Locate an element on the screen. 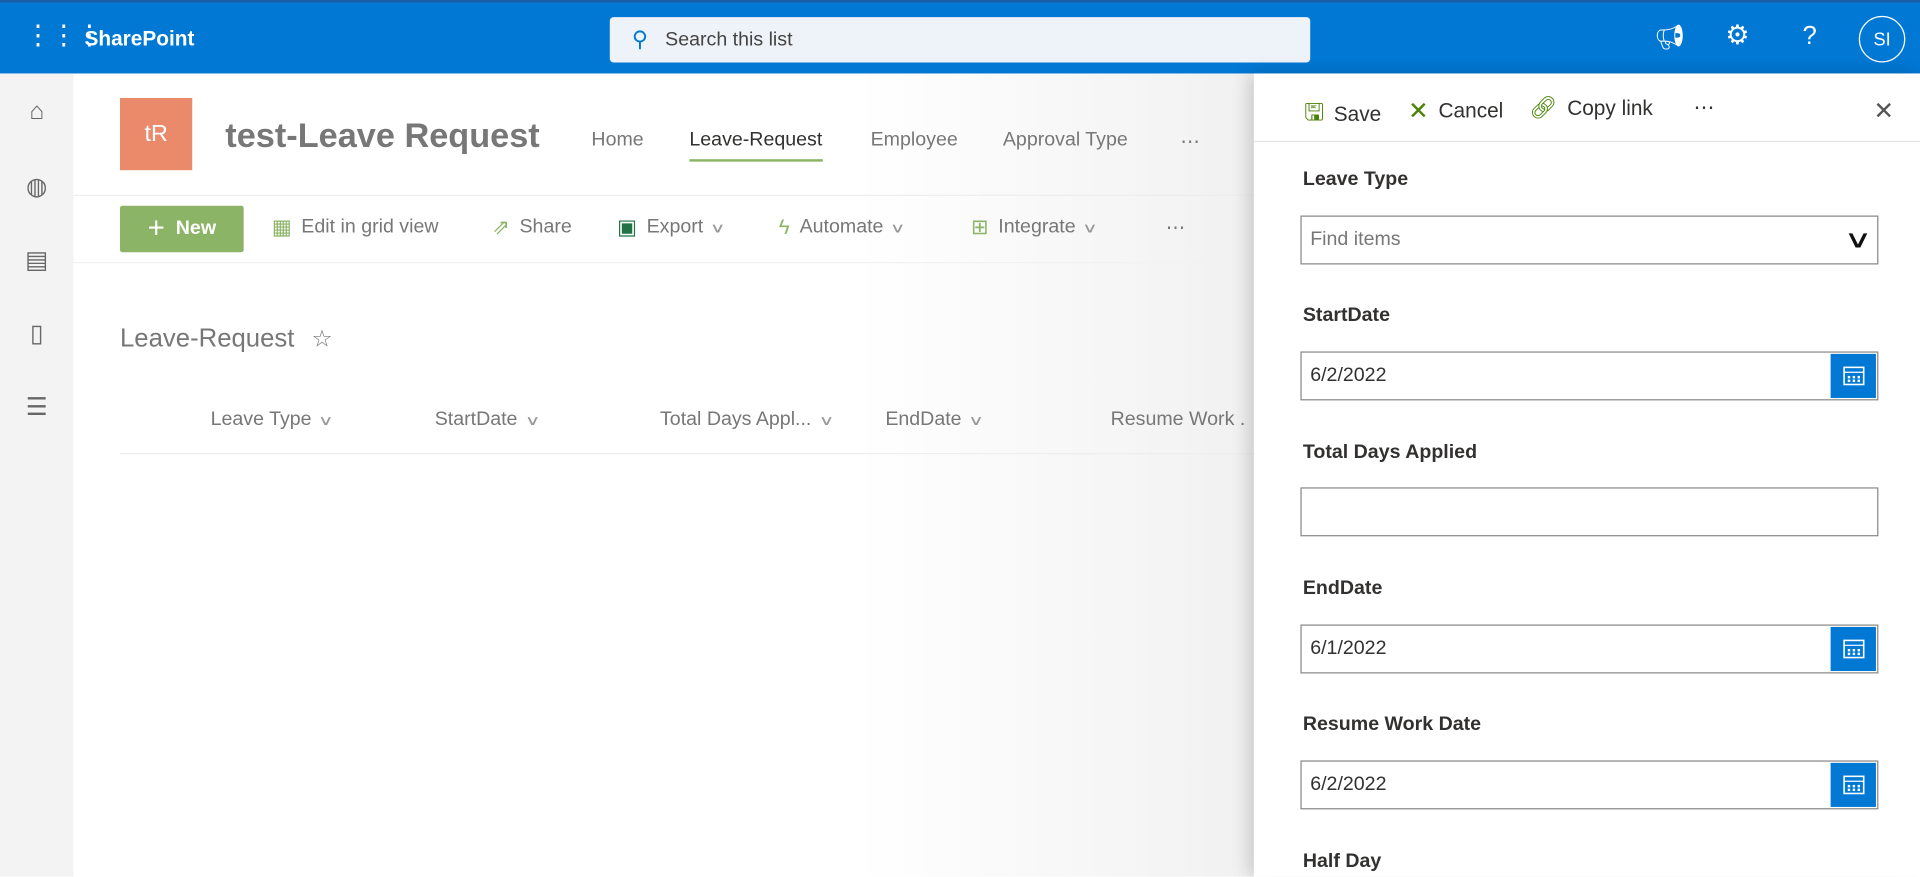  cancel-icon: ✕ is located at coordinates (1418, 111).